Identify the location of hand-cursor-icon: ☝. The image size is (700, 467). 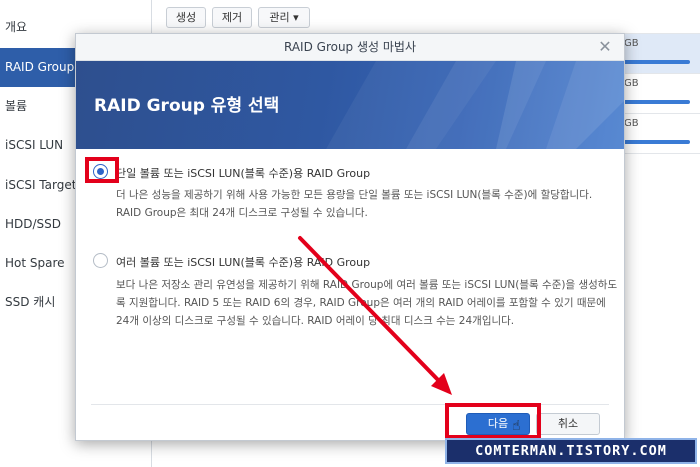
(516, 426).